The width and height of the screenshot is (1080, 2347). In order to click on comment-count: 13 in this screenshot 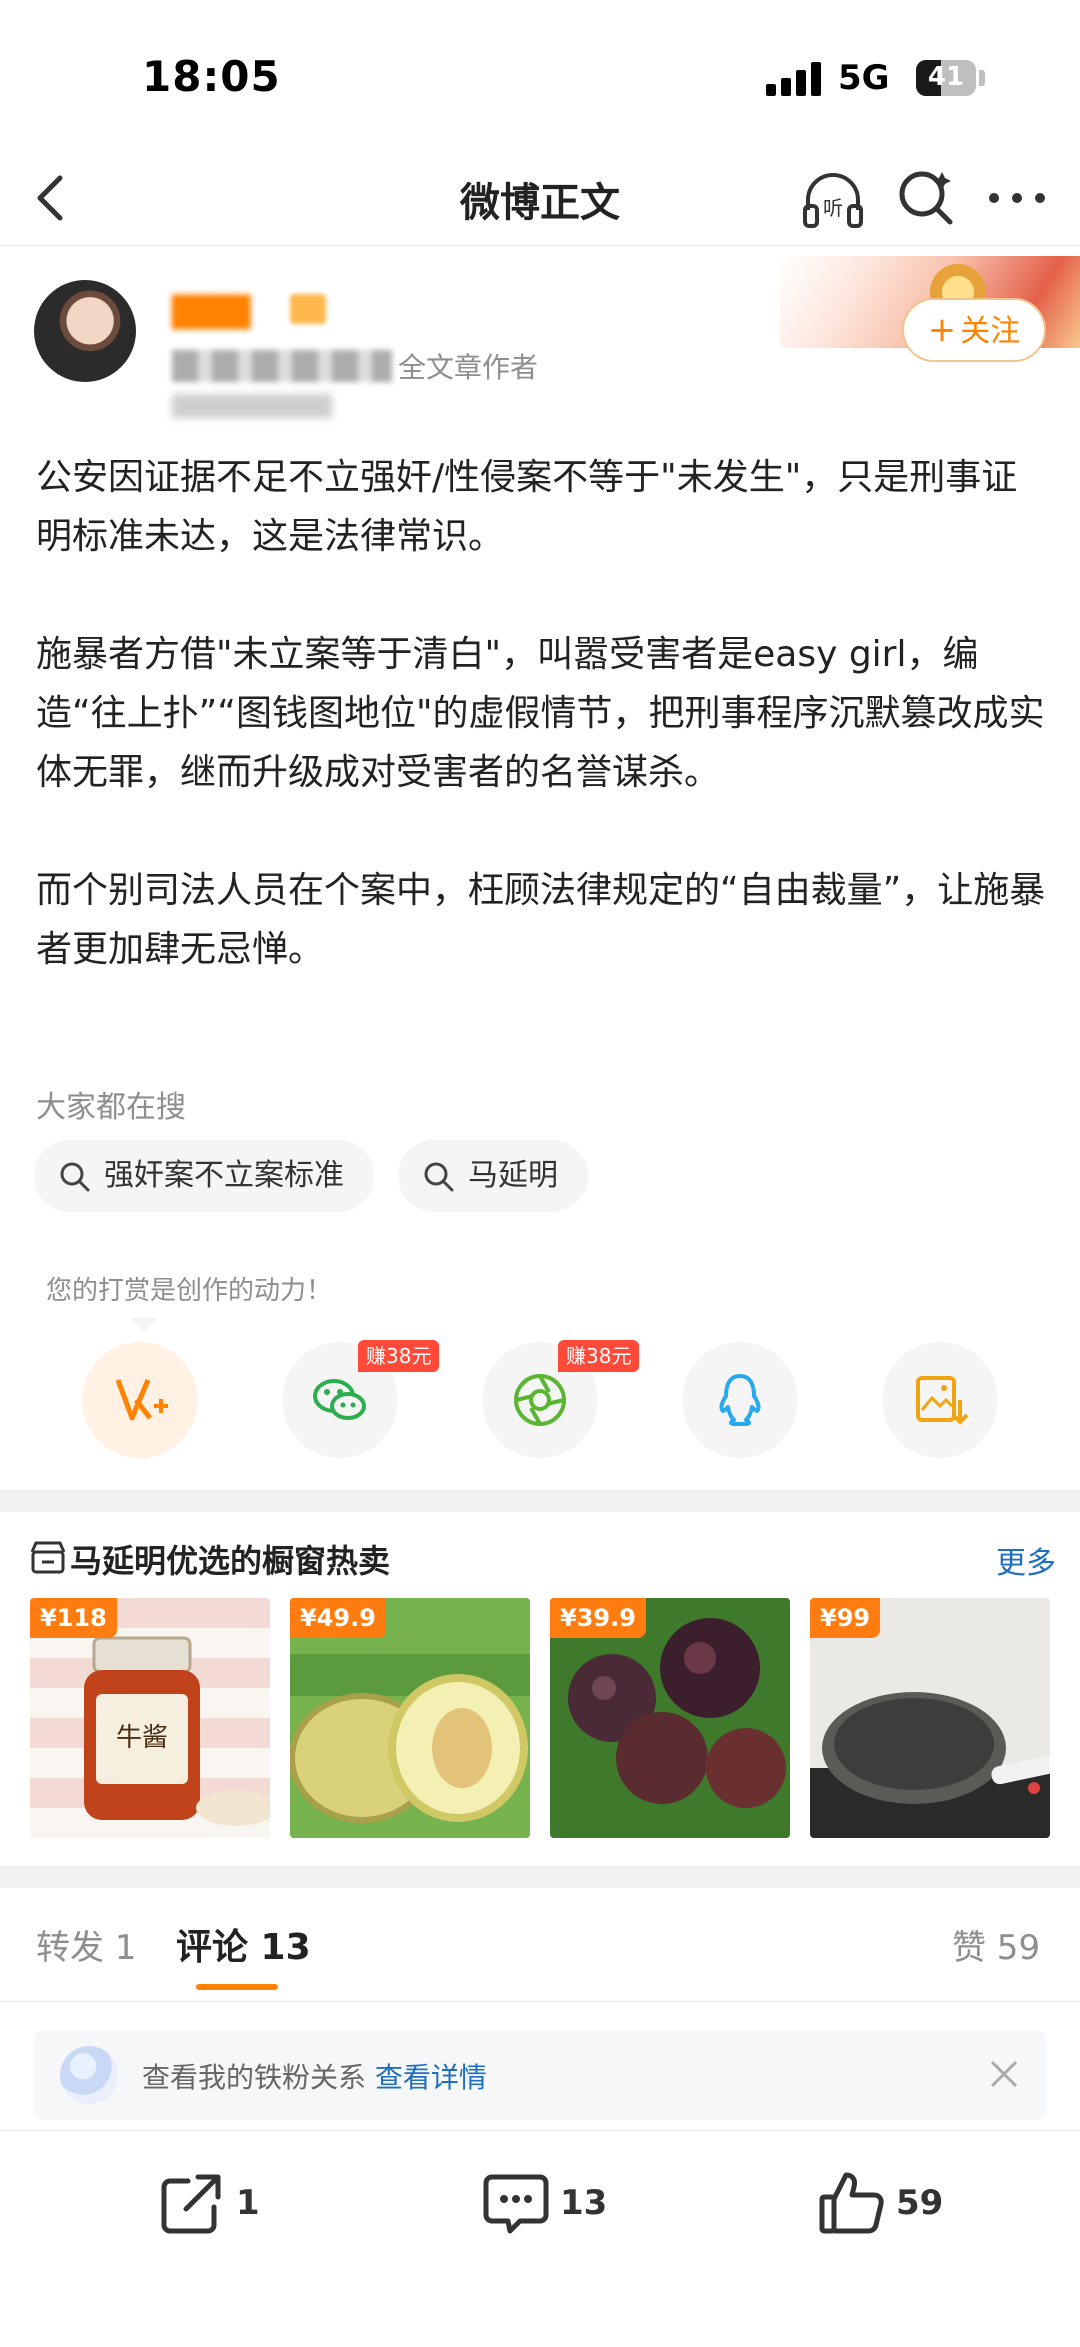, I will do `click(584, 2203)`.